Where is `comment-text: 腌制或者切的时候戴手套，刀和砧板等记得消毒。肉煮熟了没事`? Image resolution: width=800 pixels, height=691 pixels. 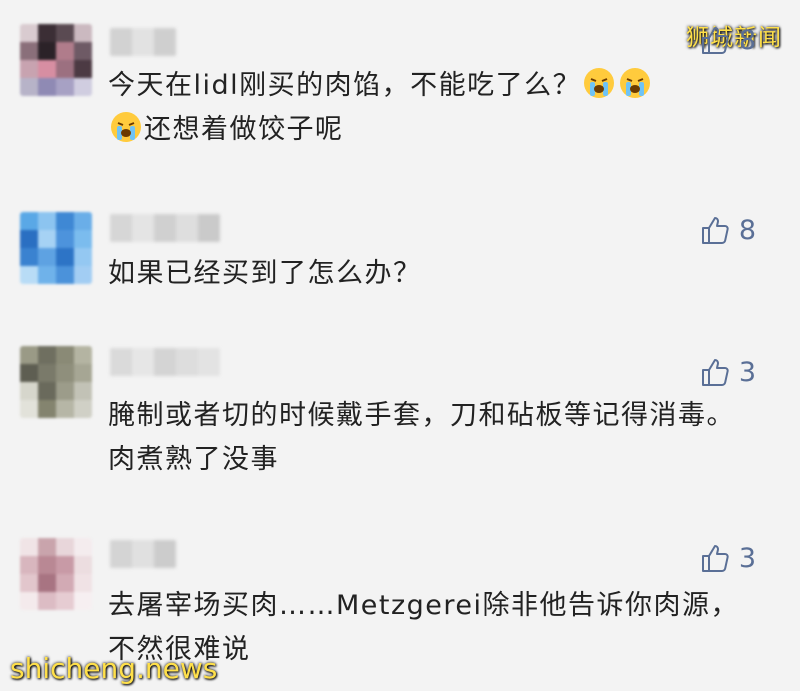 comment-text: 腌制或者切的时候戴手套，刀和砧板等记得消毒。肉煮熟了没事 is located at coordinates (421, 437).